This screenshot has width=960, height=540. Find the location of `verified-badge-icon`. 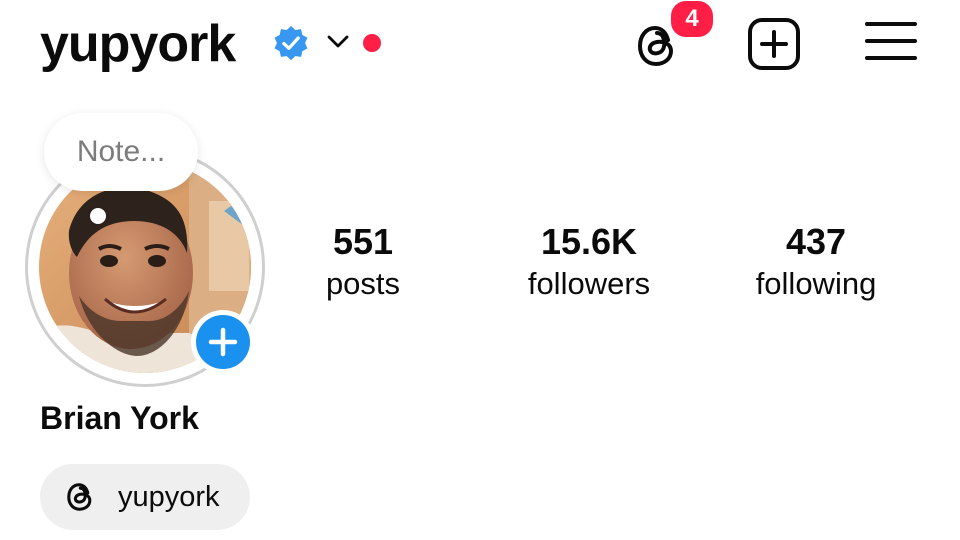

verified-badge-icon is located at coordinates (291, 43).